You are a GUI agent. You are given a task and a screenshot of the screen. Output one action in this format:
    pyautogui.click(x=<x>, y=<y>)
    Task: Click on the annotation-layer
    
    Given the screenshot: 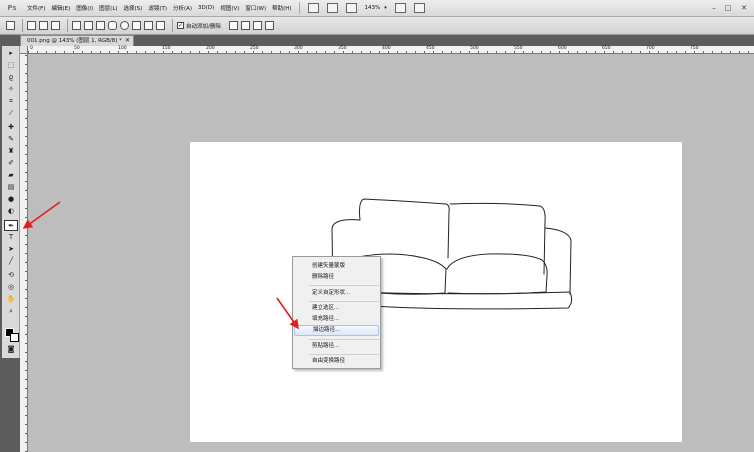 What is the action you would take?
    pyautogui.click(x=160, y=265)
    